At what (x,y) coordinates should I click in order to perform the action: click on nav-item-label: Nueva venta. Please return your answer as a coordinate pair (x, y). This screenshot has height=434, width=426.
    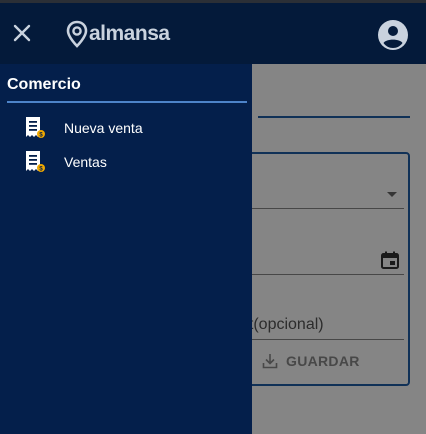
    Looking at the image, I should click on (103, 128).